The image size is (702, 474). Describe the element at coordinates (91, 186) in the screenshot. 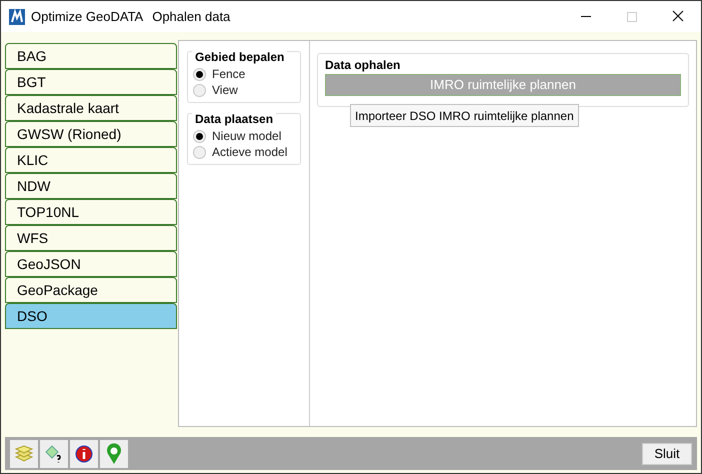

I see `sidebar-tab: NDW` at that location.